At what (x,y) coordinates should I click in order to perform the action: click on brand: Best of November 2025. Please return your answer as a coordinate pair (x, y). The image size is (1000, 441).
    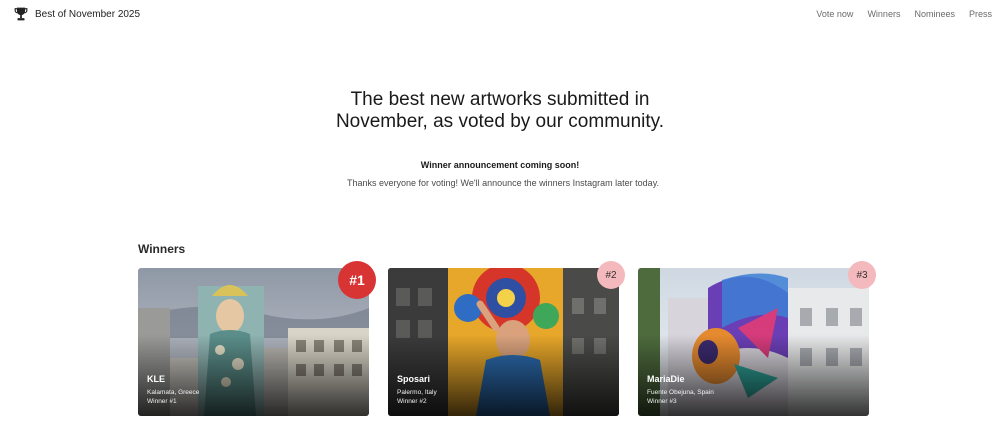
    Looking at the image, I should click on (77, 14).